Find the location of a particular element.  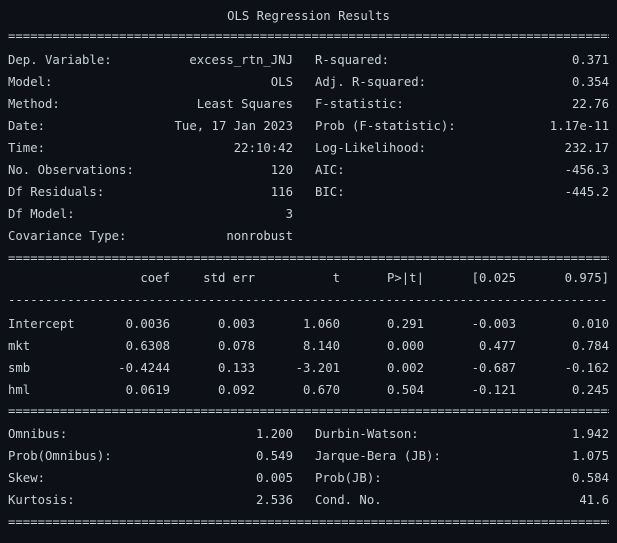

coef-value: 0.078 is located at coordinates (236, 346).